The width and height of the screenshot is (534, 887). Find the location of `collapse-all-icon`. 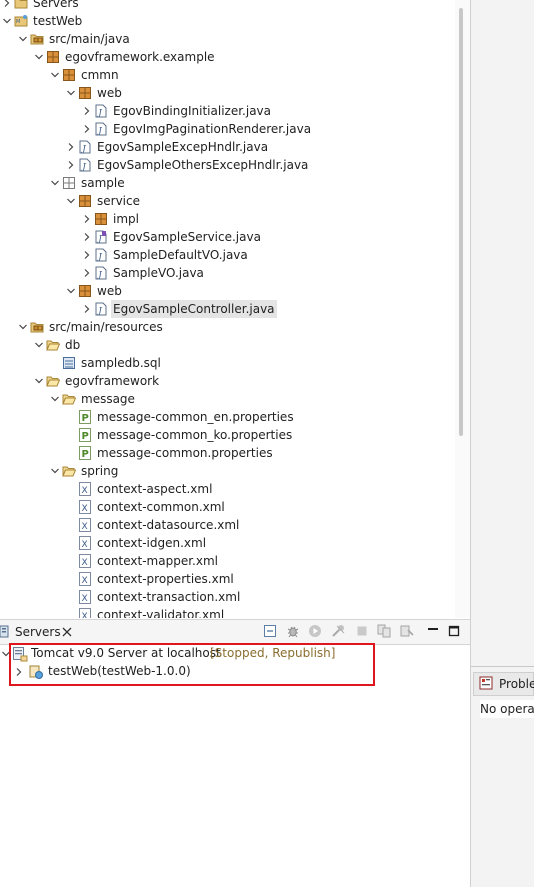

collapse-all-icon is located at coordinates (270, 631).